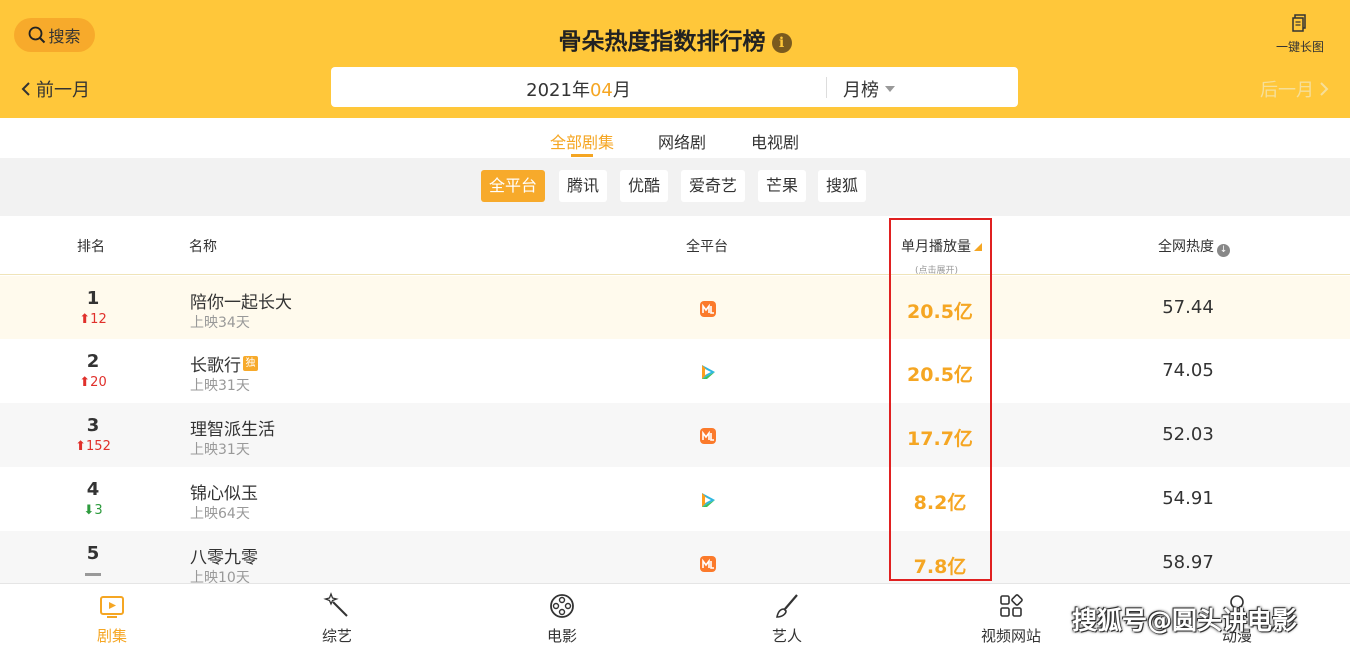  Describe the element at coordinates (1299, 23) in the screenshot. I see `document-icon` at that location.